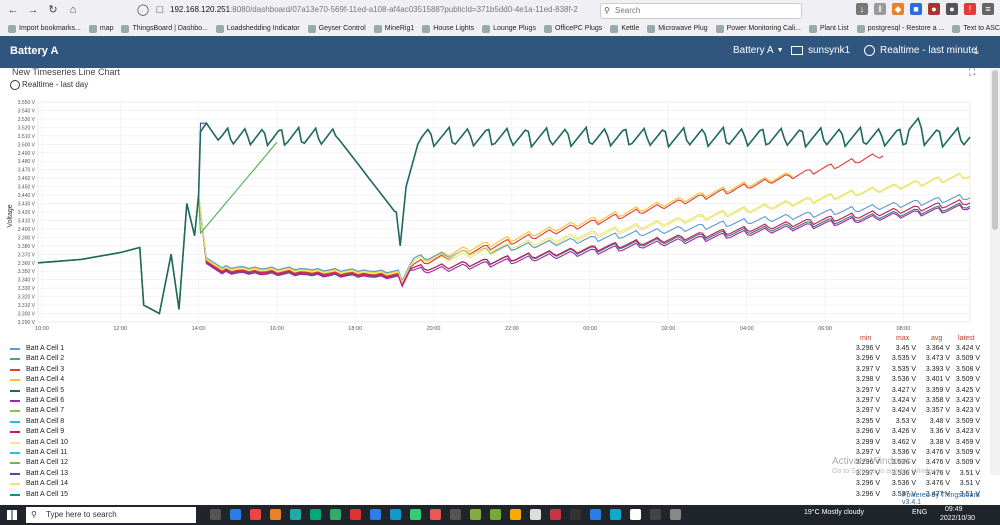  I want to click on bookmark-item: House Lights, so click(448, 28).